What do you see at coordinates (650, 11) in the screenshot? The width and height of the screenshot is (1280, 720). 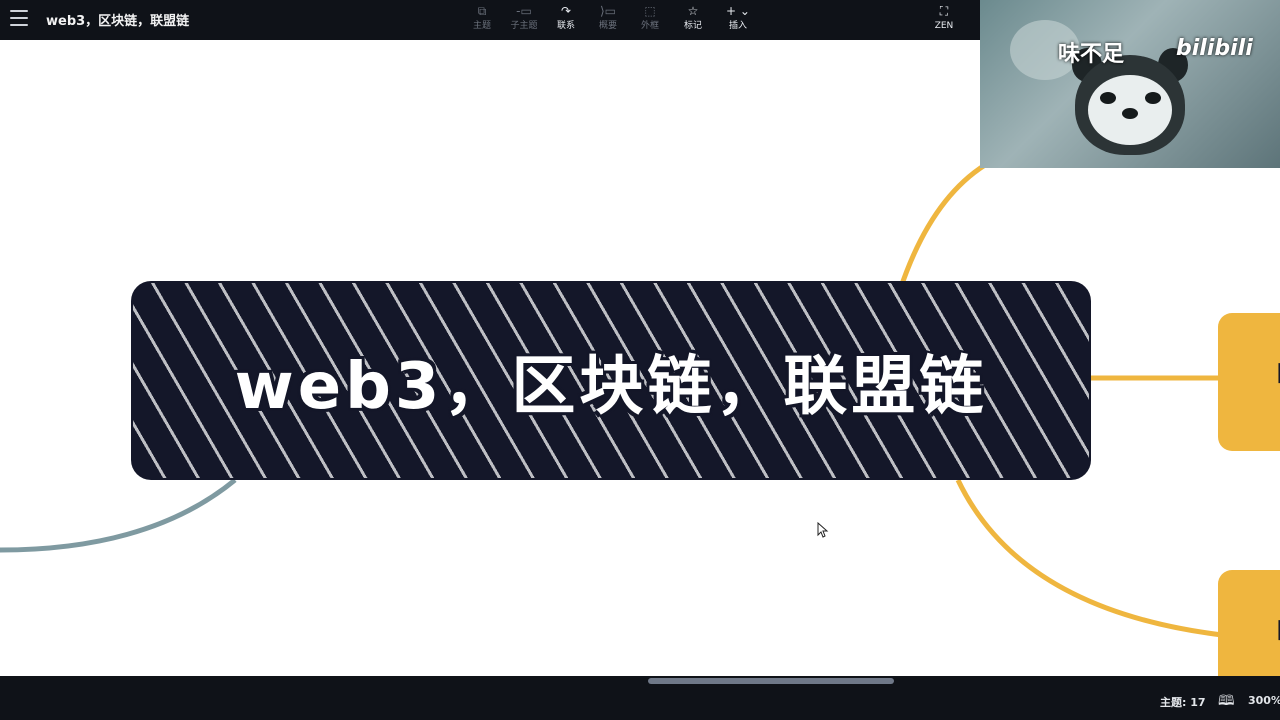 I see `boundary-icon: ⬚` at bounding box center [650, 11].